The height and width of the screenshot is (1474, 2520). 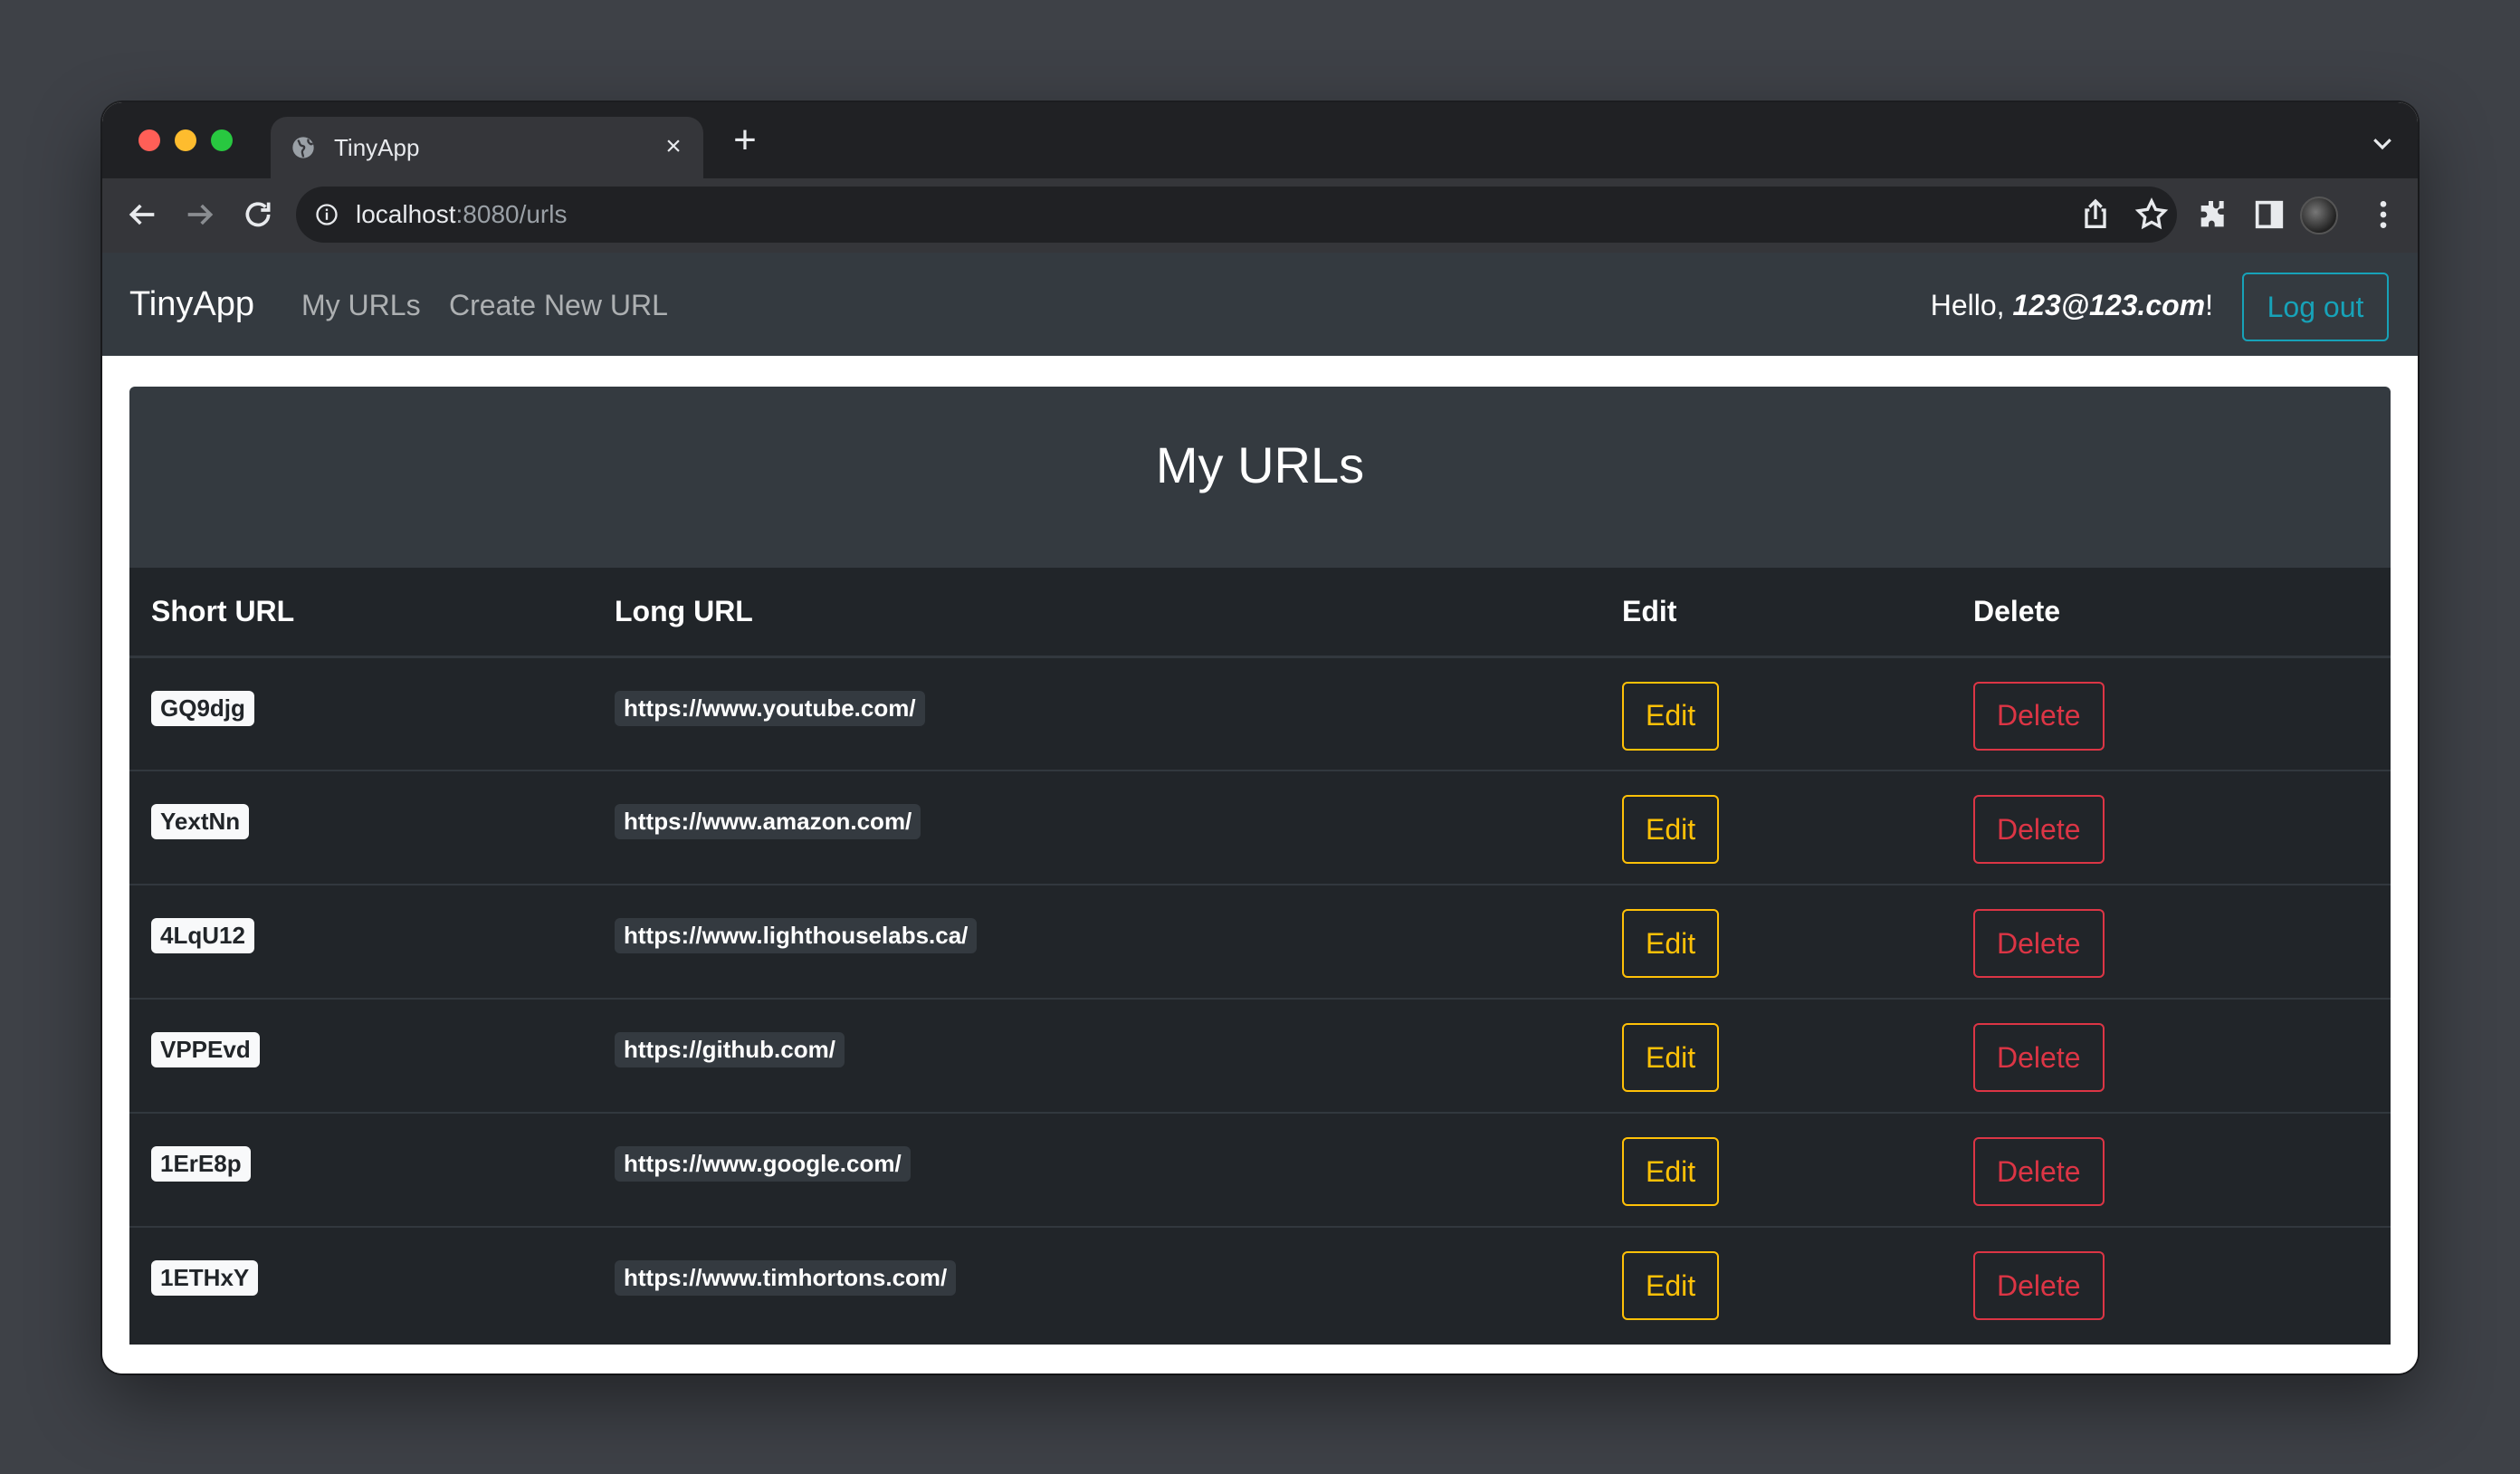 What do you see at coordinates (202, 935) in the screenshot?
I see `short-url-badge: 4LqU12` at bounding box center [202, 935].